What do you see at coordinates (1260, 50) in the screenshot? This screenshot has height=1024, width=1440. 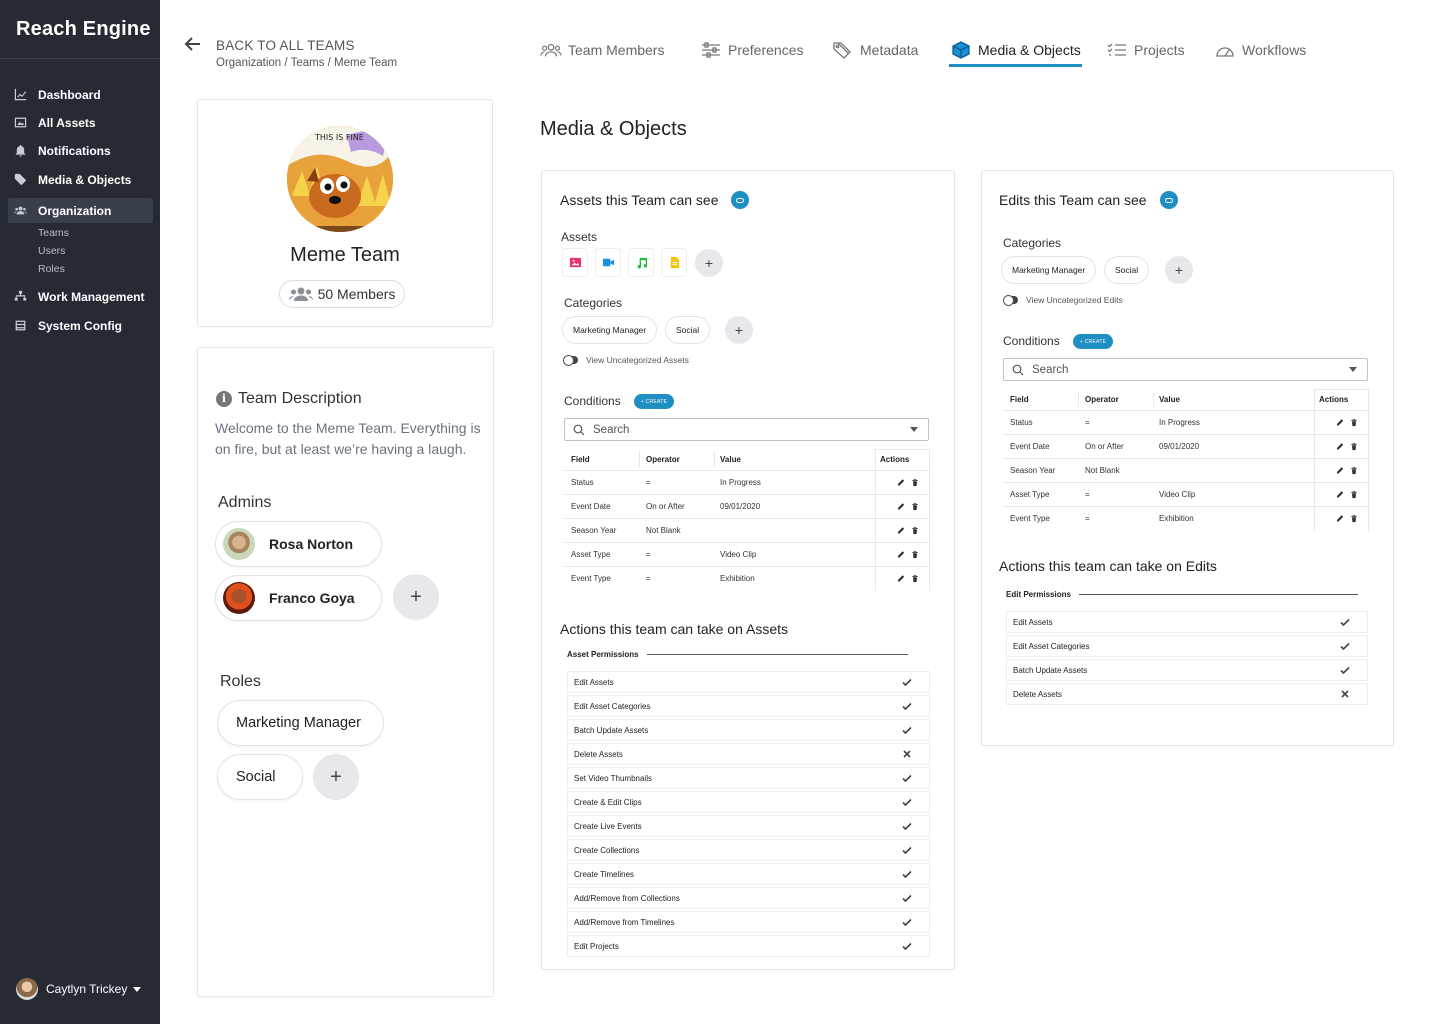 I see `tab-workflows: Workflows` at bounding box center [1260, 50].